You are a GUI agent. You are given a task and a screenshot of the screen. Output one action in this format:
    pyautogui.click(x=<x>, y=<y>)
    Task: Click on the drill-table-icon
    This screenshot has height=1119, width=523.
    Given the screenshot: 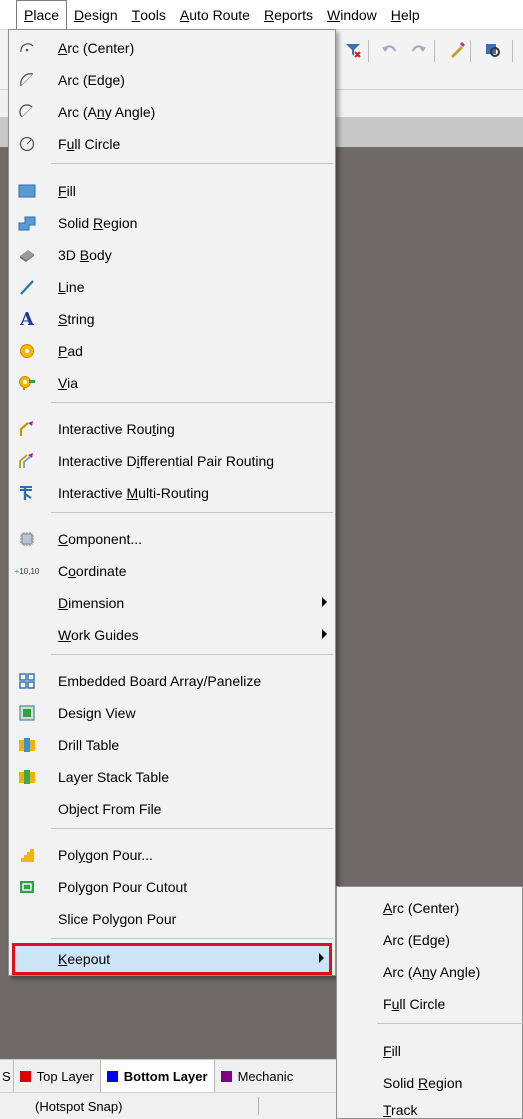 What is the action you would take?
    pyautogui.click(x=27, y=745)
    